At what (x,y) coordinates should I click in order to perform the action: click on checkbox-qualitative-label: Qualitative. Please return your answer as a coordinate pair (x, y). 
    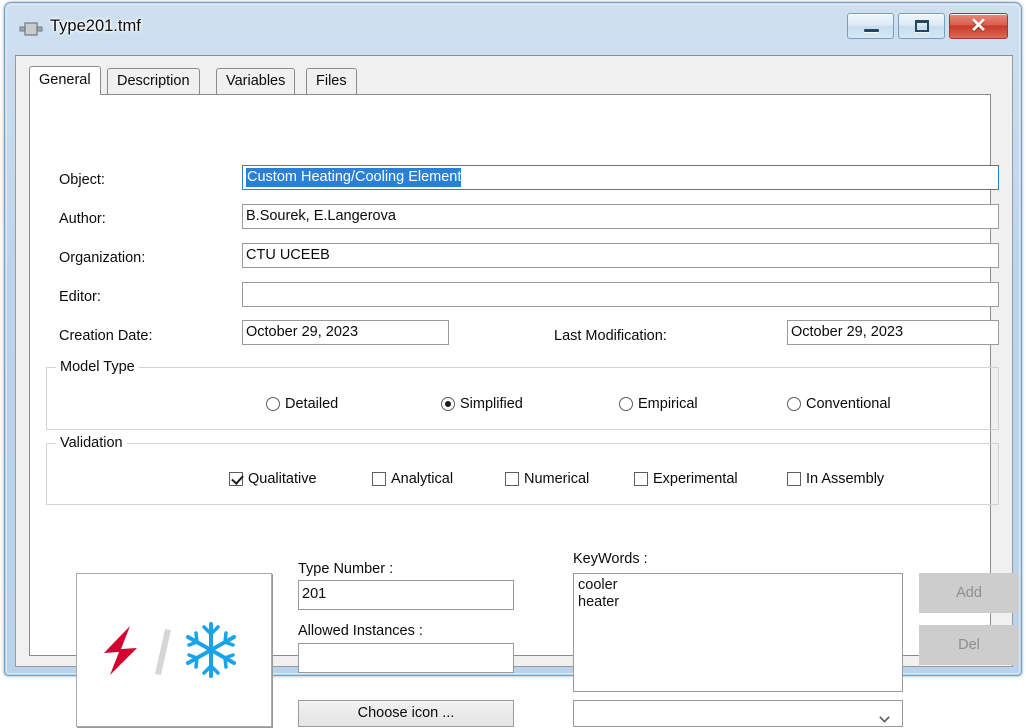
    Looking at the image, I should click on (282, 479).